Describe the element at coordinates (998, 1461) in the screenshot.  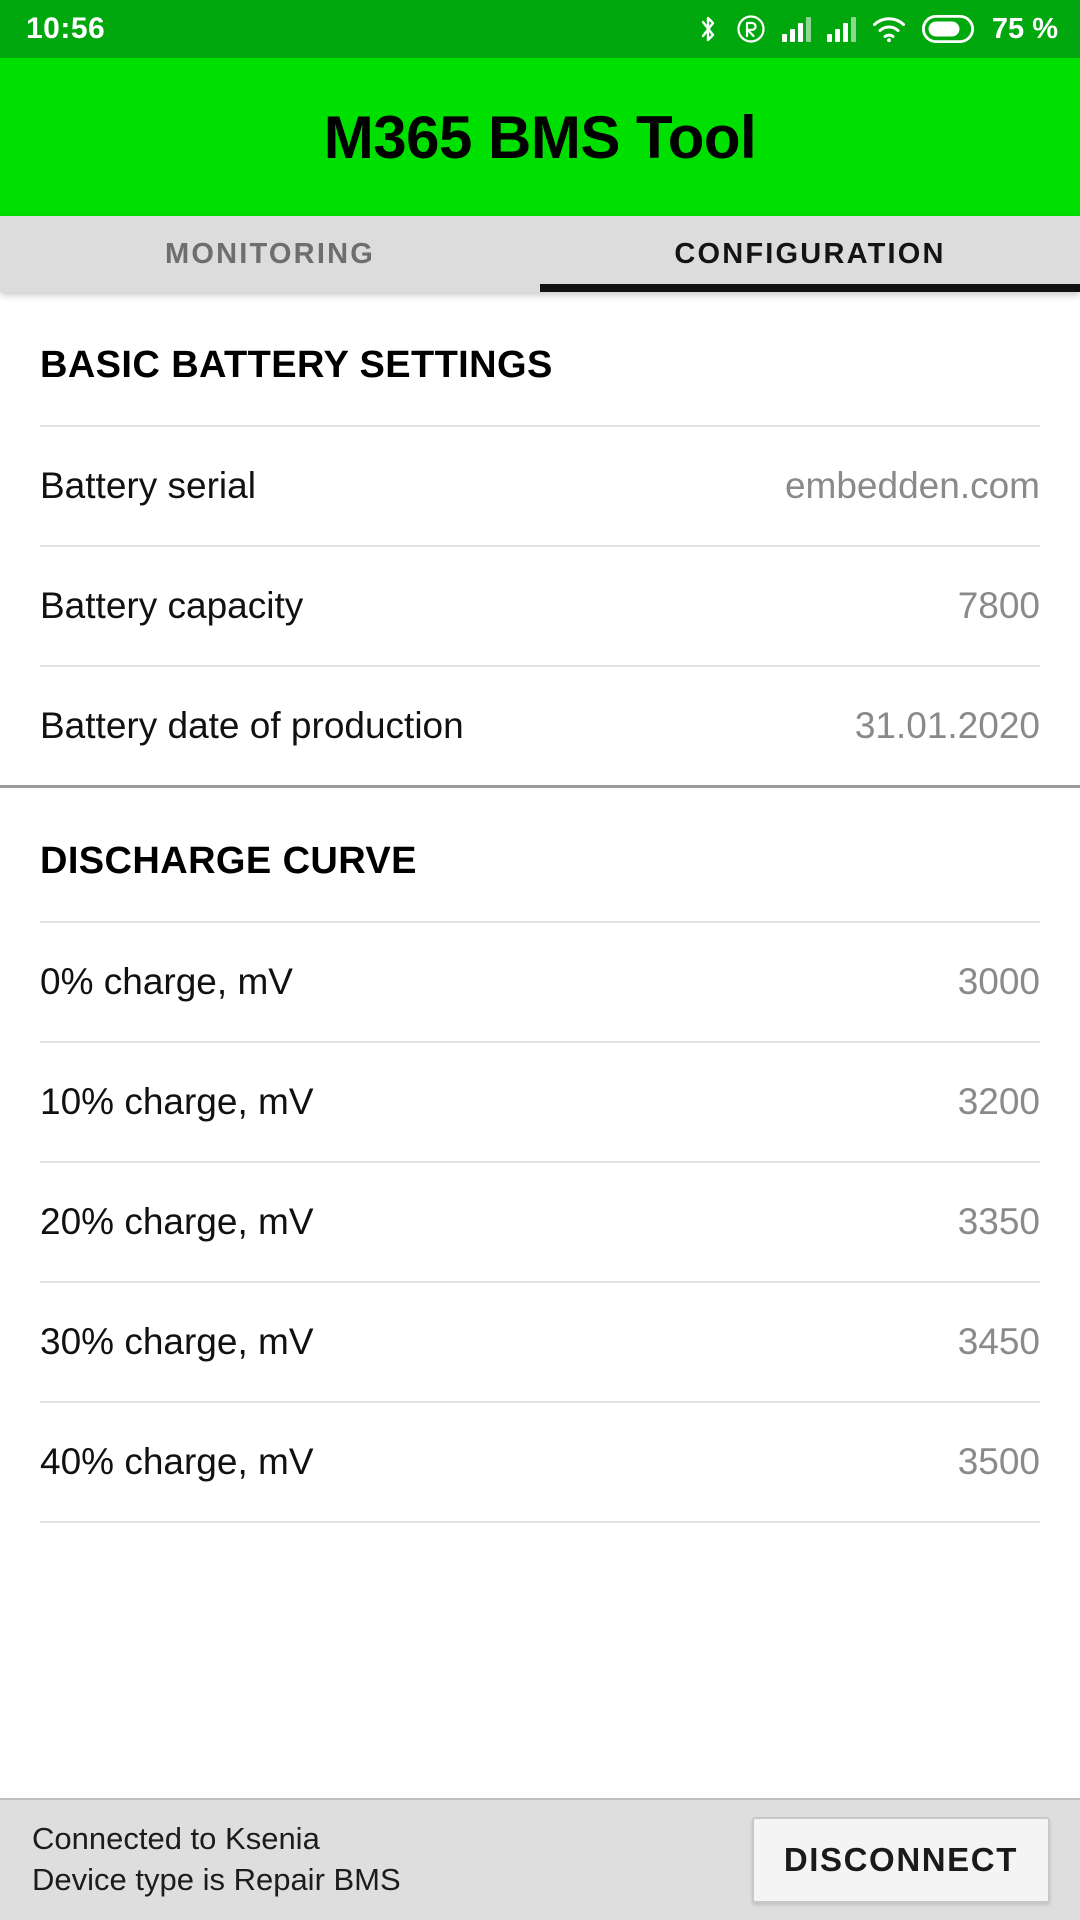
I see `setting-value: 3500` at that location.